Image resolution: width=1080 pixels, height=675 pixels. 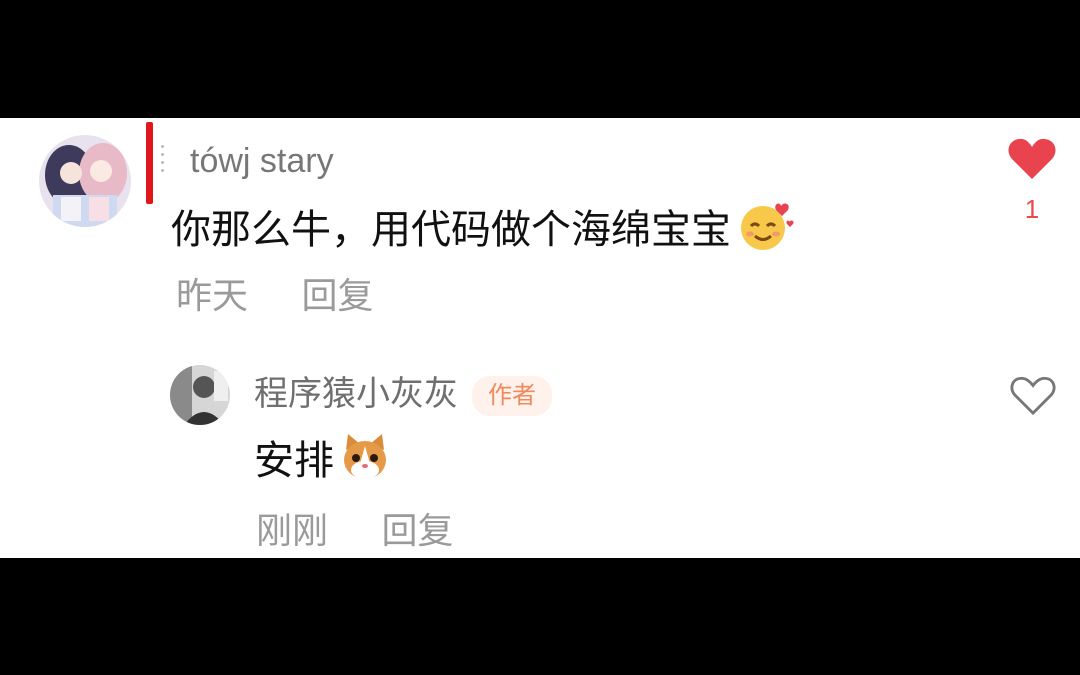 I want to click on reply-like-button, so click(x=1033, y=396).